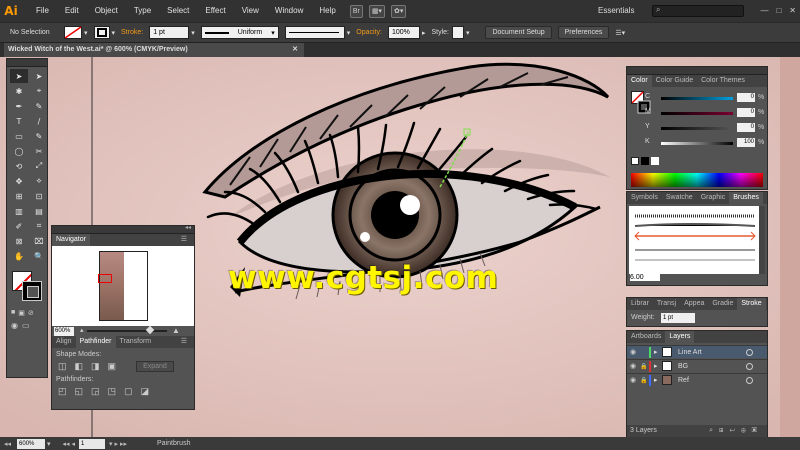 Image resolution: width=800 pixels, height=450 pixels. What do you see at coordinates (128, 391) in the screenshot?
I see `outline-icon: ▢` at bounding box center [128, 391].